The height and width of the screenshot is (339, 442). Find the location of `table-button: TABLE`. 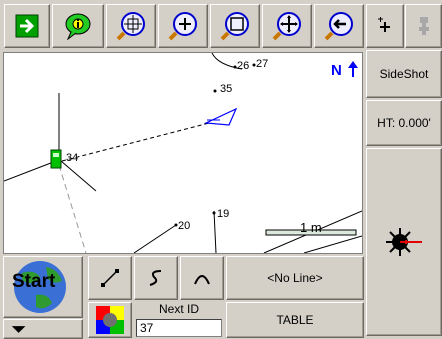

table-button: TABLE is located at coordinates (295, 320).